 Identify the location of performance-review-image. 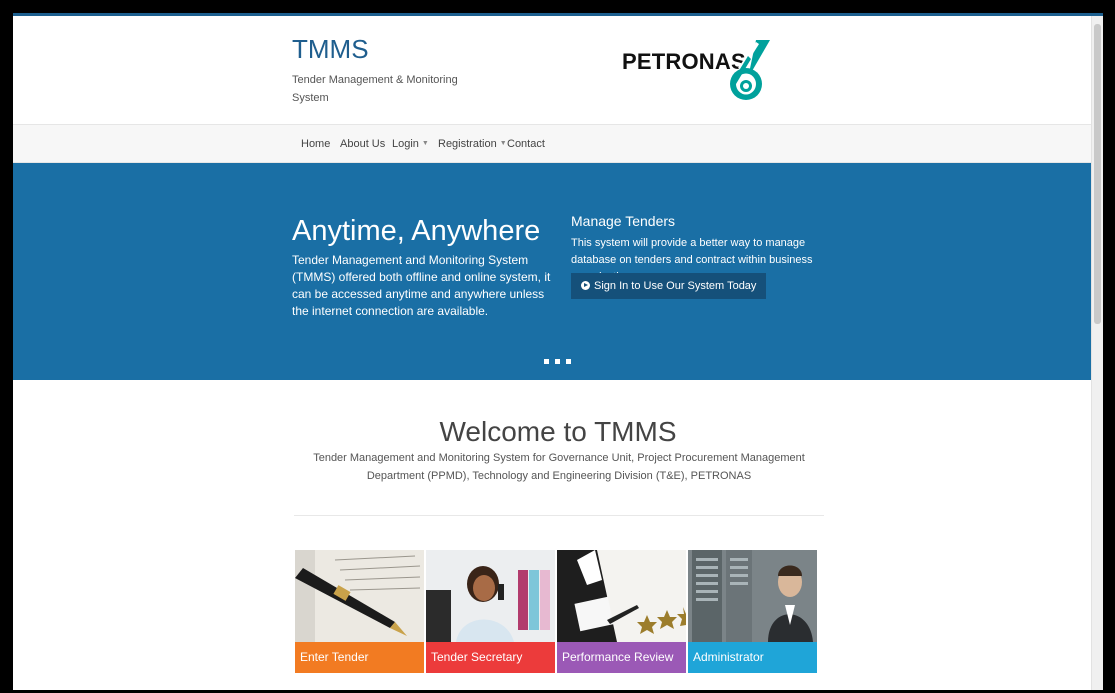
(621, 596).